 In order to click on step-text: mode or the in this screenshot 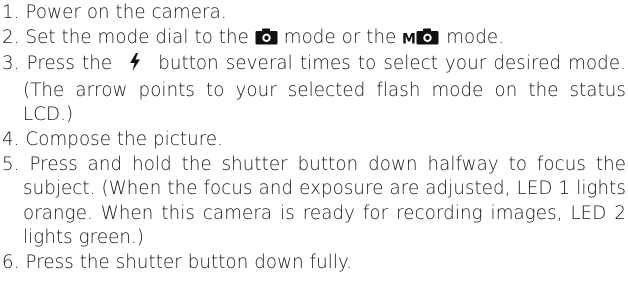, I will do `click(340, 37)`.